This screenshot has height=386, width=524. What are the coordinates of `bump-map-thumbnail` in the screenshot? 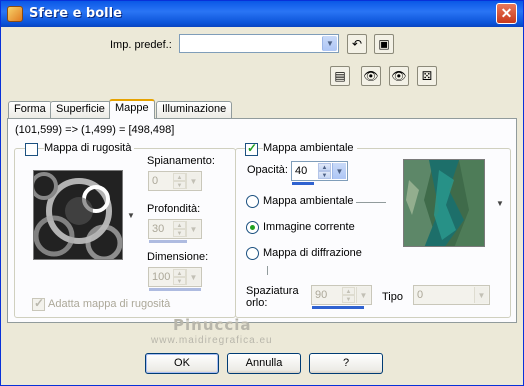 It's located at (78, 215).